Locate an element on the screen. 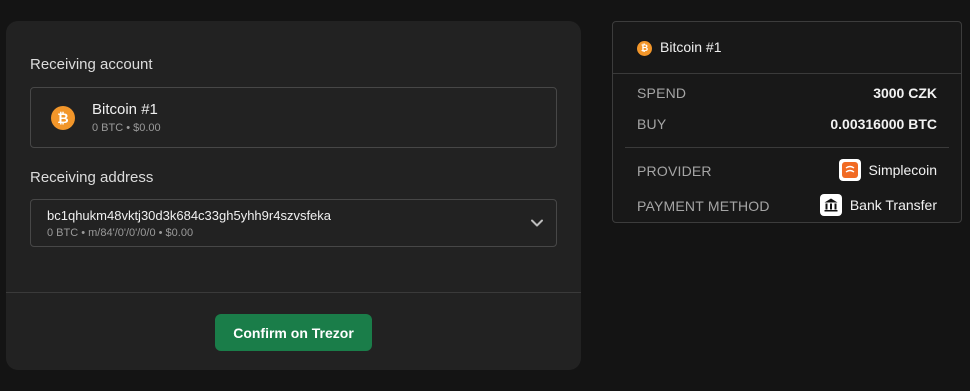 The image size is (970, 391). confirm-on-trezor-button: Confirm on Trezor is located at coordinates (293, 332).